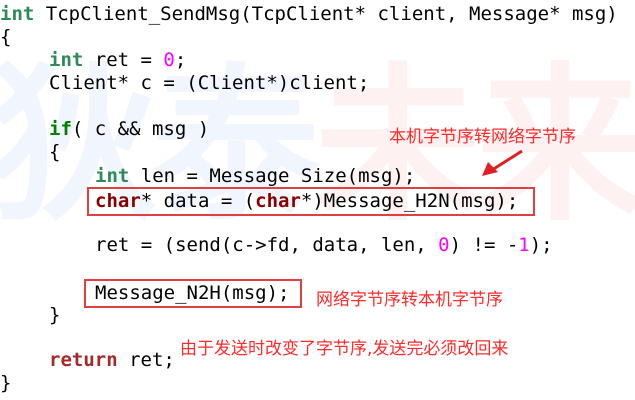 The height and width of the screenshot is (400, 635). Describe the element at coordinates (311, 201) in the screenshot. I see `highlight-box-h2n` at that location.